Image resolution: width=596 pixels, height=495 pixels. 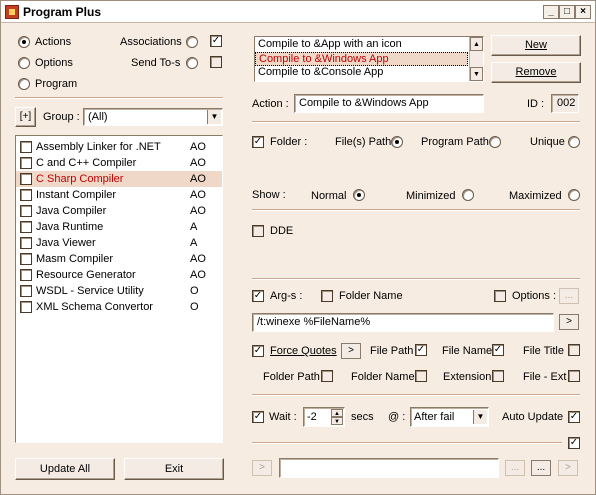 What do you see at coordinates (574, 443) in the screenshot?
I see `bottom-checkbox: ✓` at bounding box center [574, 443].